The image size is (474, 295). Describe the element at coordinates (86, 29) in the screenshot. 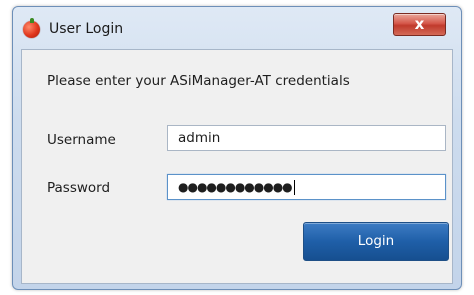

I see `window-title: User Login` at that location.